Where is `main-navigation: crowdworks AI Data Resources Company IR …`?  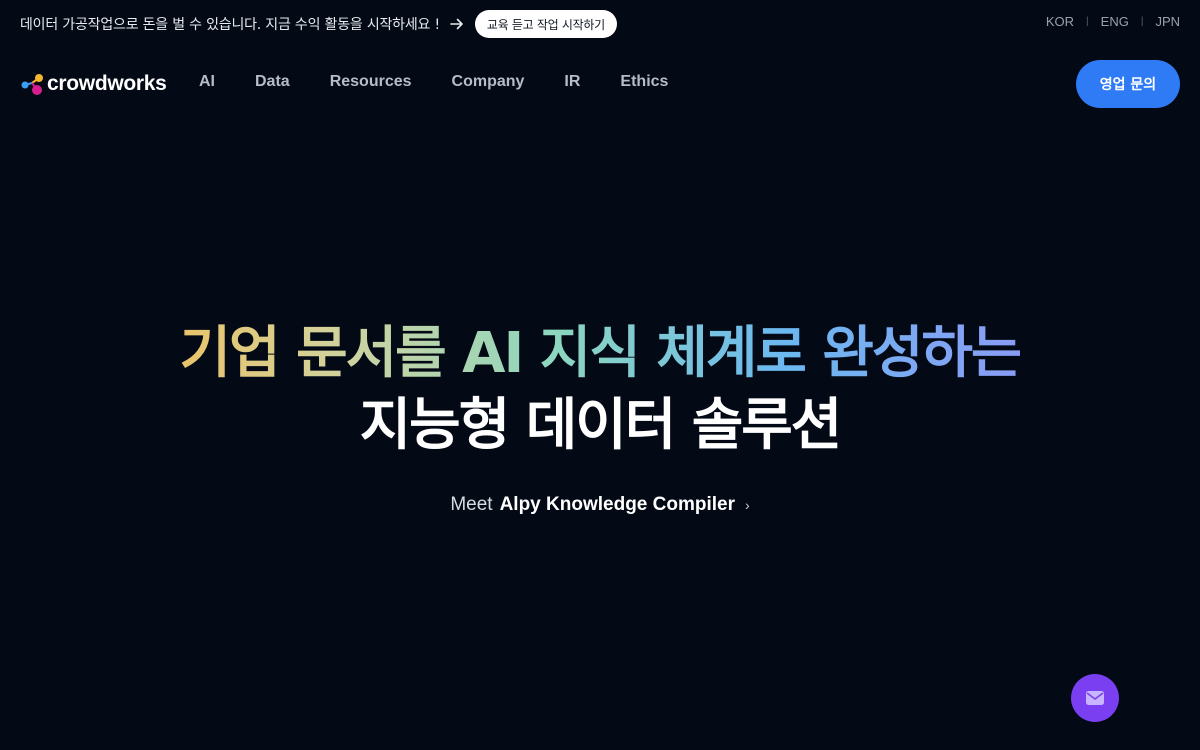
main-navigation: crowdworks AI Data Resources Company IR … is located at coordinates (600, 84).